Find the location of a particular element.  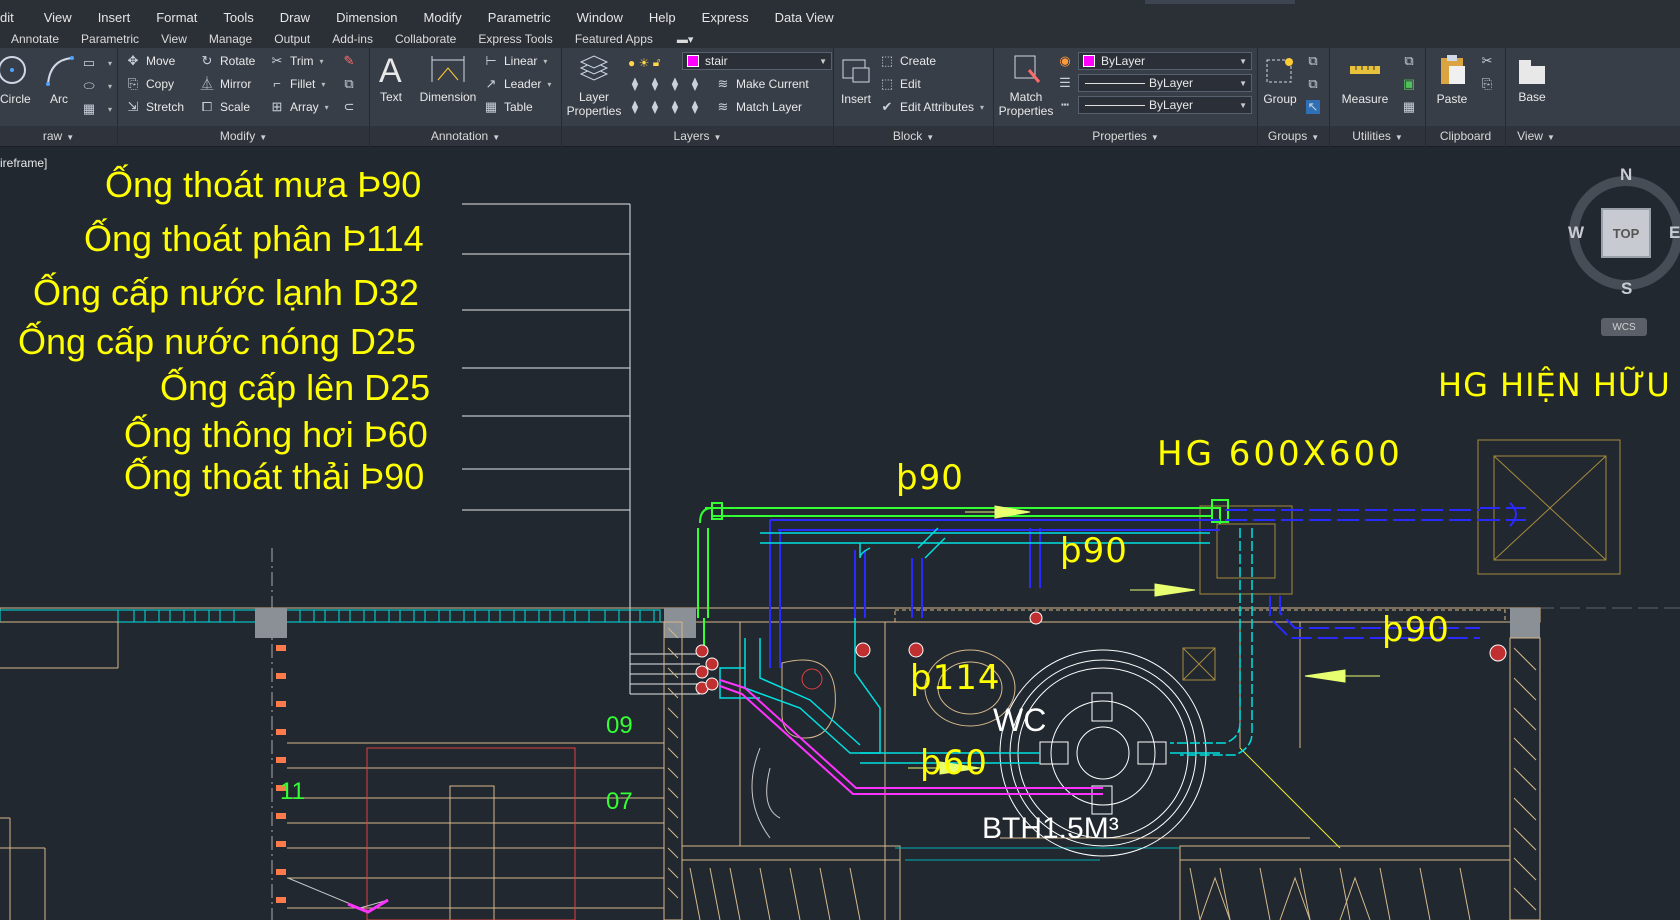

insert-button: Insert is located at coordinates (856, 80).